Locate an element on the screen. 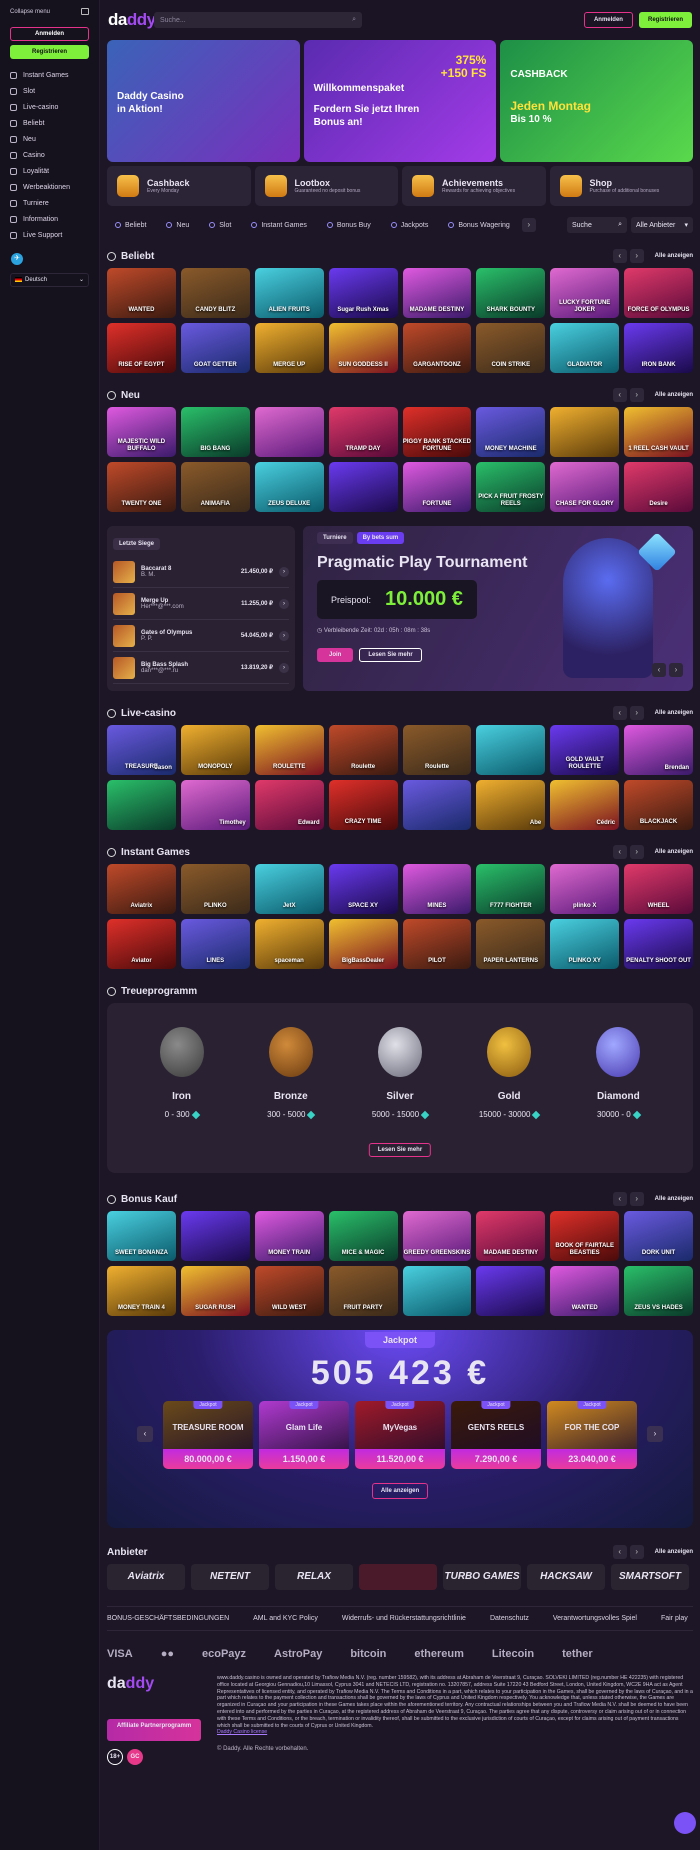 This screenshot has height=1850, width=700. game-tile: MERGE UP is located at coordinates (289, 348).